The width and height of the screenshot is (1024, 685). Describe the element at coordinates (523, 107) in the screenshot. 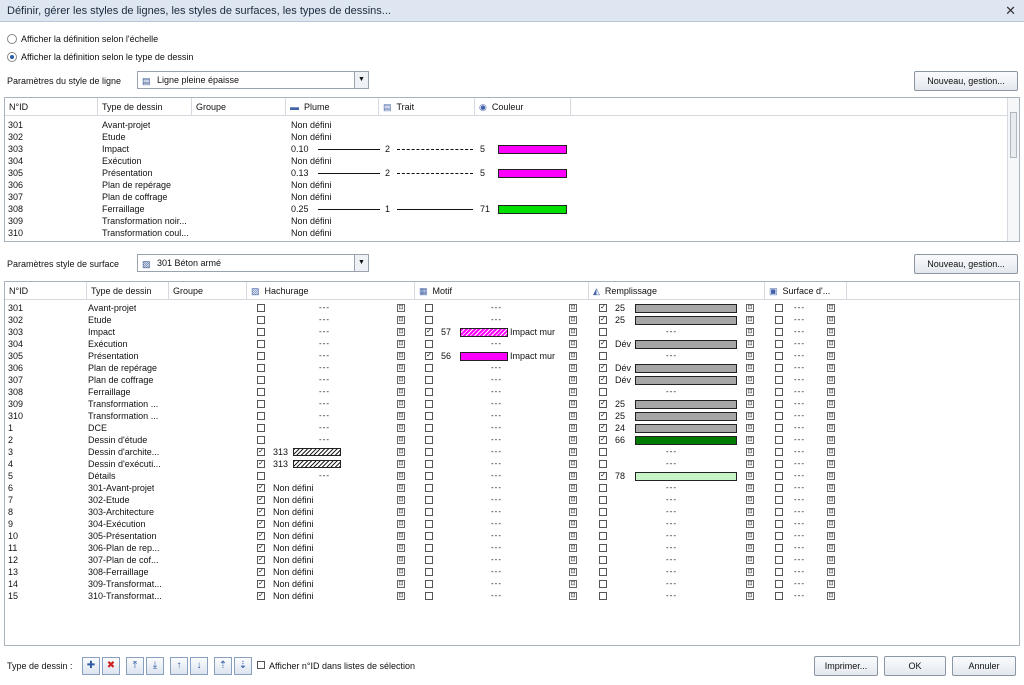

I see `col-color: ◉ Couleur` at that location.